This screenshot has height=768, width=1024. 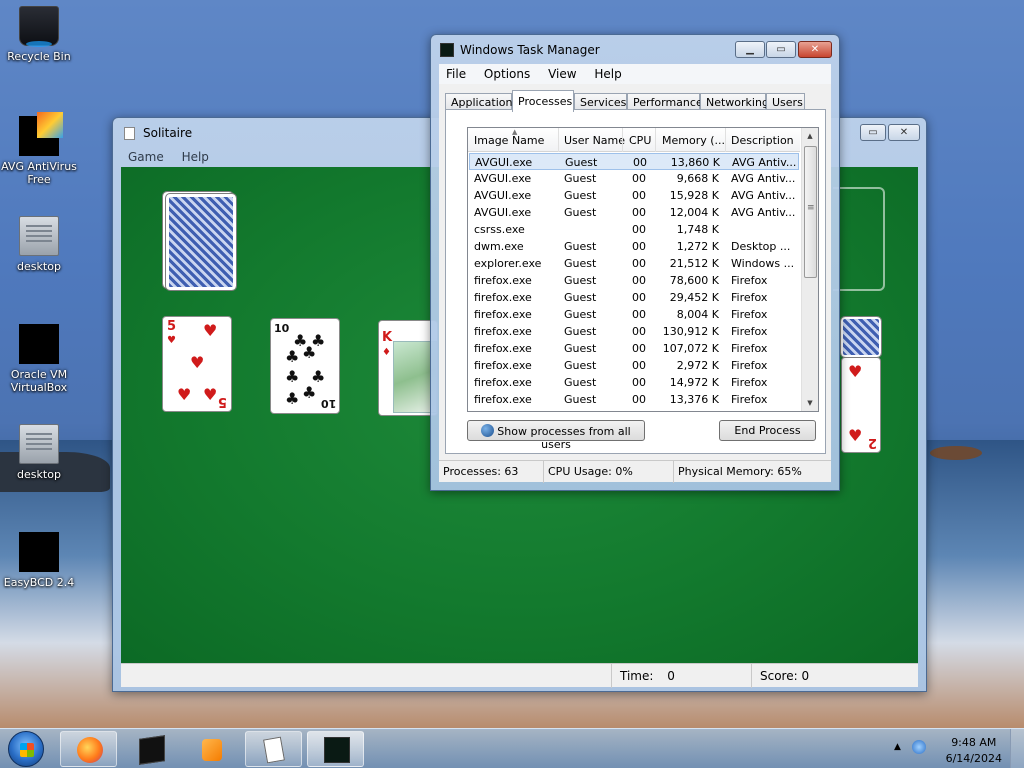 I want to click on show-all-processes-button: Show processes from all users, so click(x=556, y=435).